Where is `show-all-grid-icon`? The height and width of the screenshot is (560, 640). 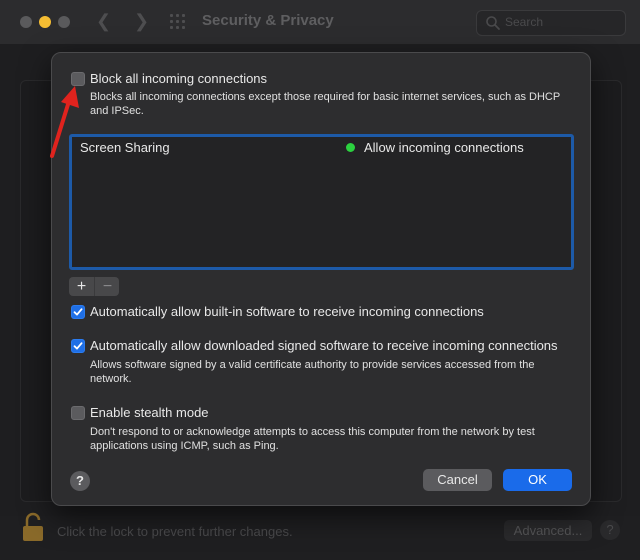 show-all-grid-icon is located at coordinates (178, 22).